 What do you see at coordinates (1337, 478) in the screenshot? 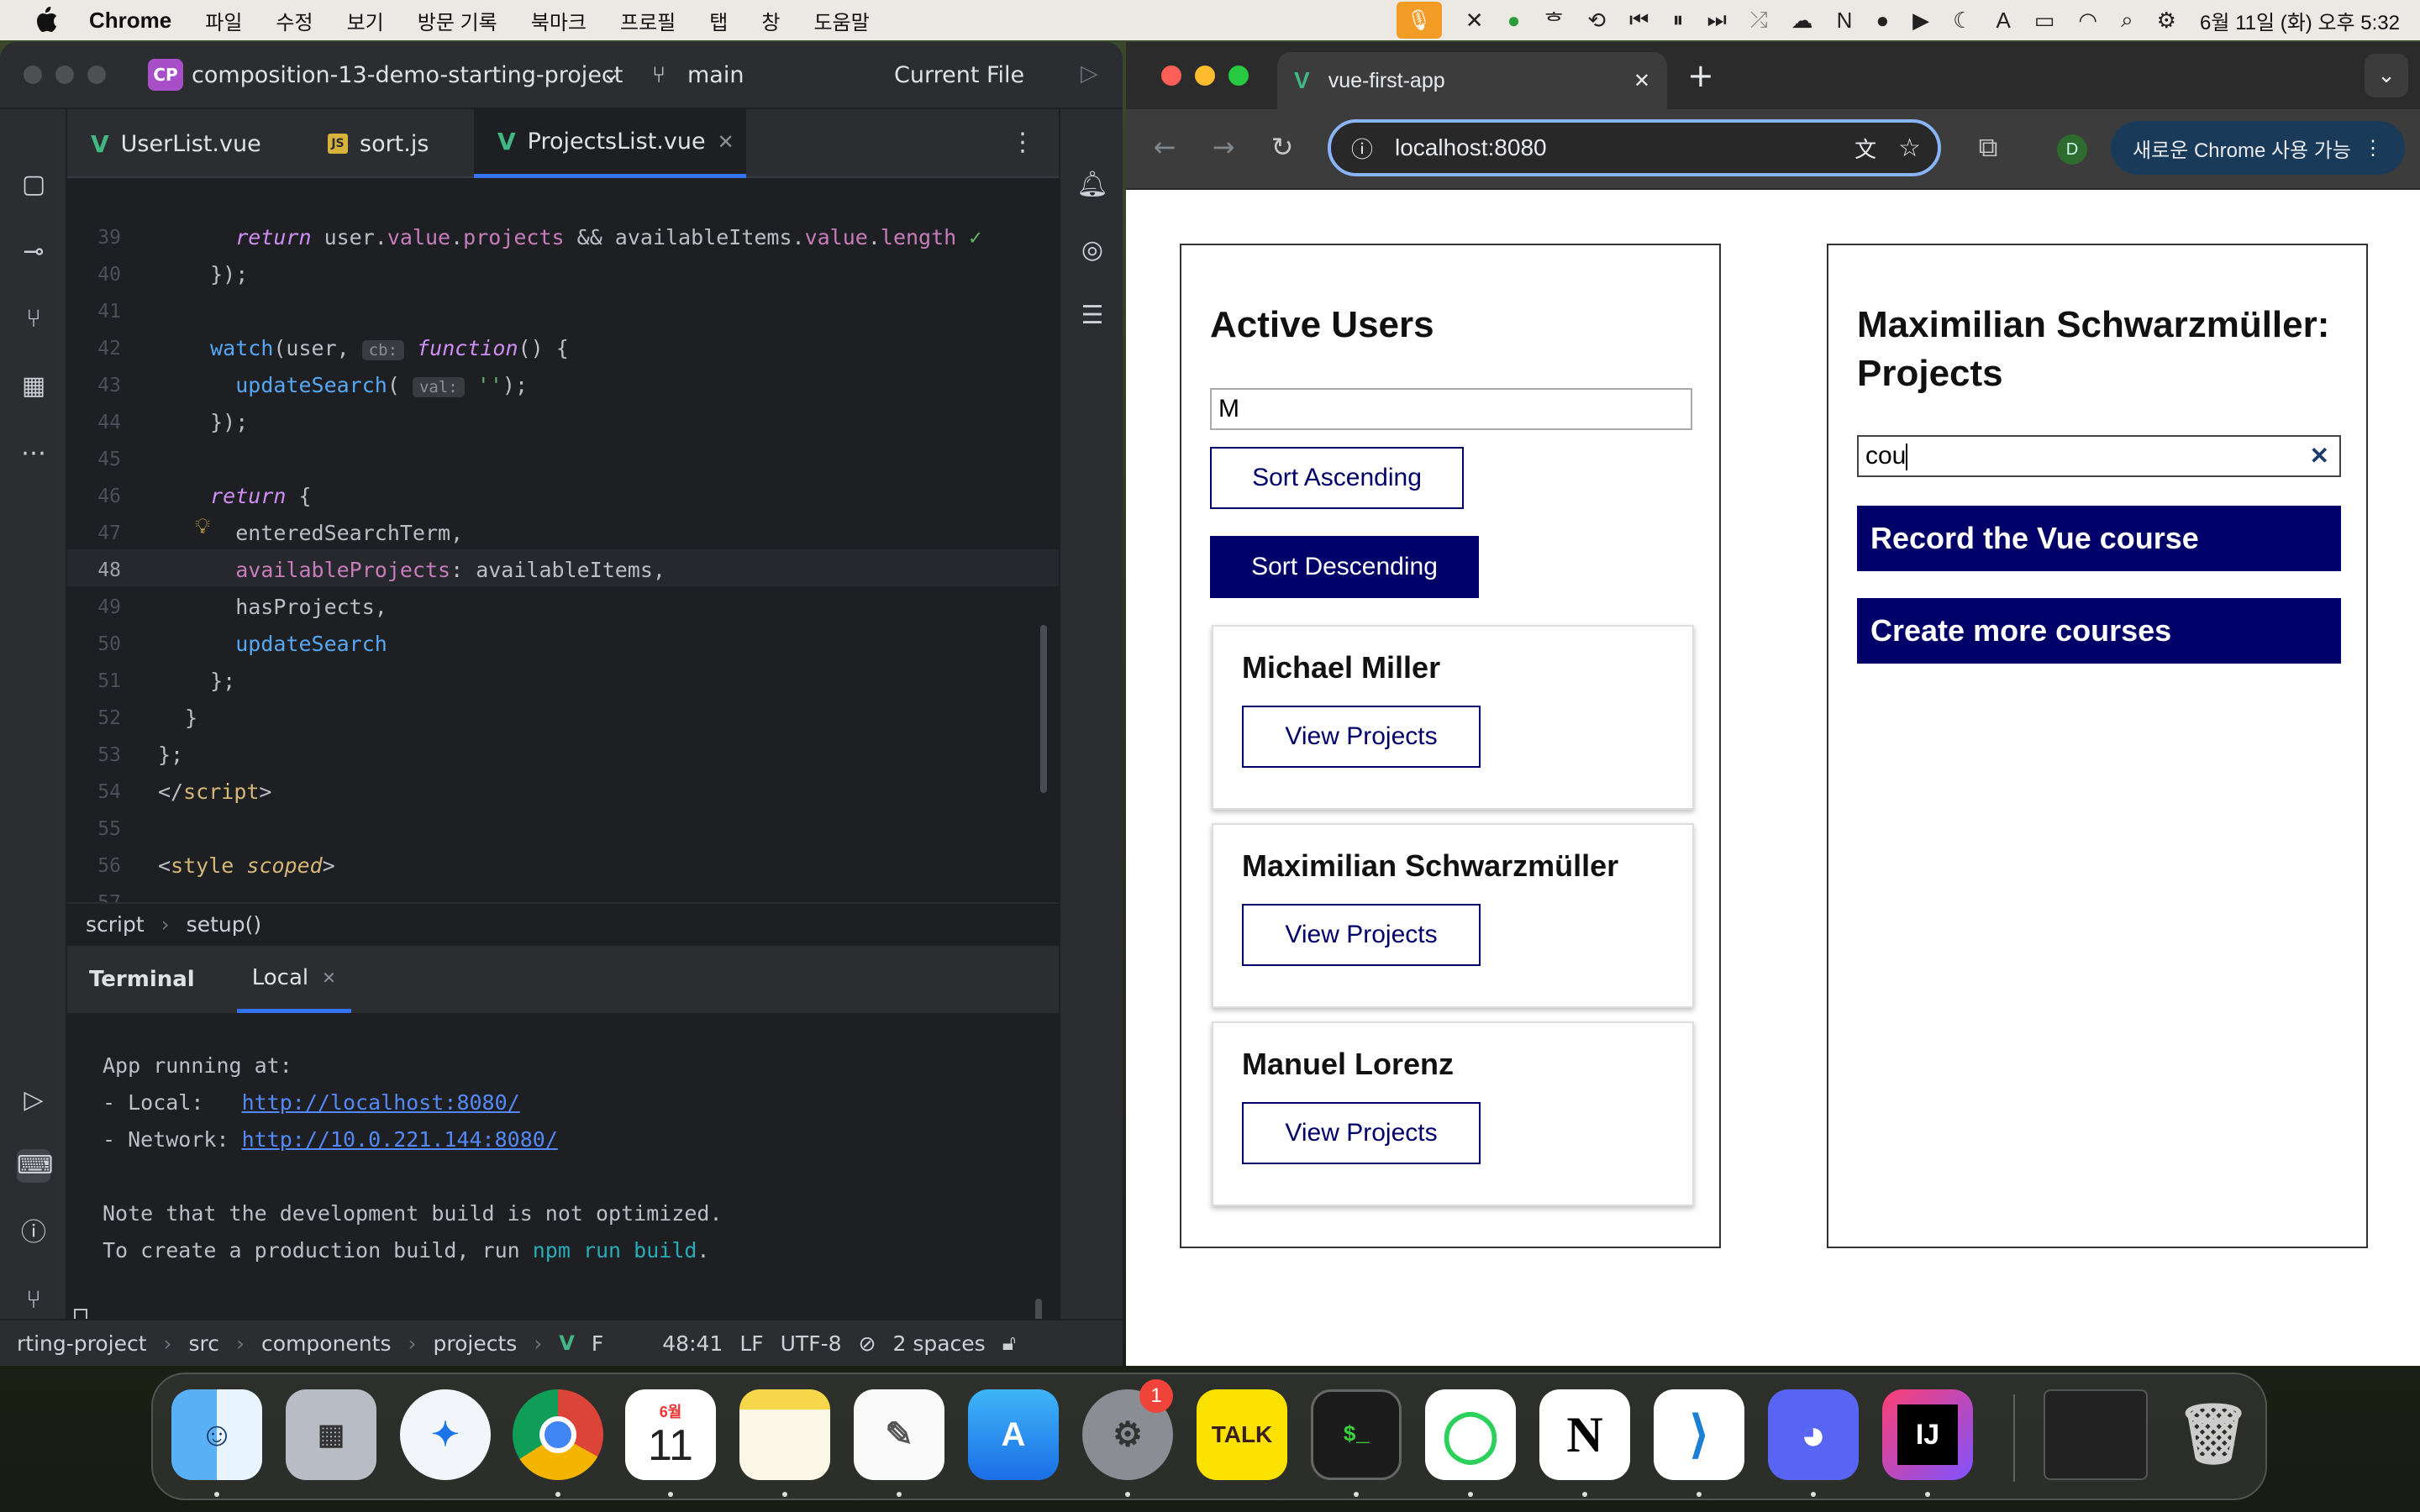
I see `sort-ascending-button: Sort Ascending` at bounding box center [1337, 478].